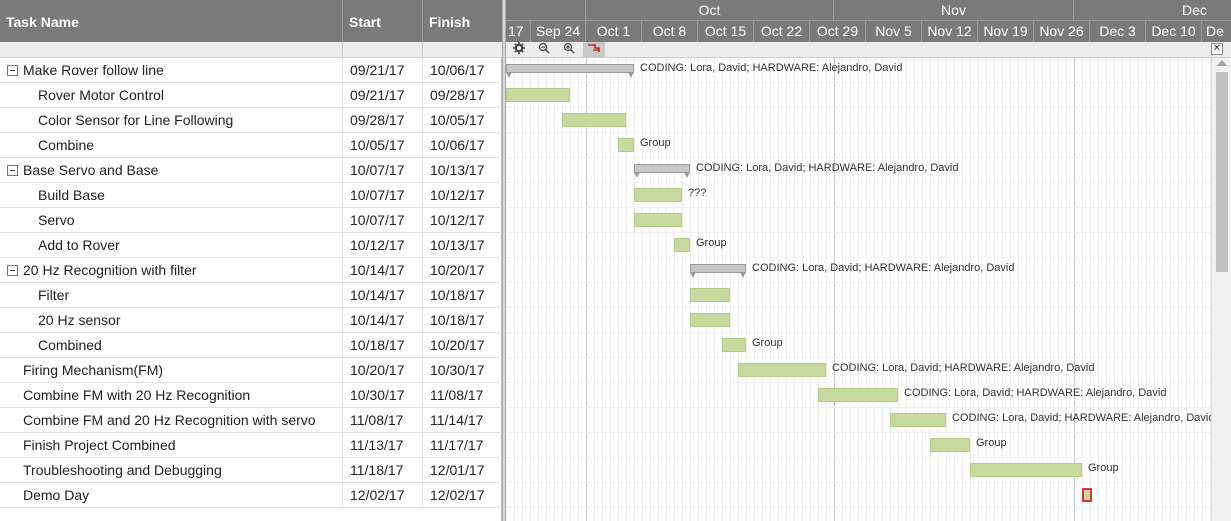  Describe the element at coordinates (383, 395) in the screenshot. I see `start-date-cell: 10/30/17` at that location.